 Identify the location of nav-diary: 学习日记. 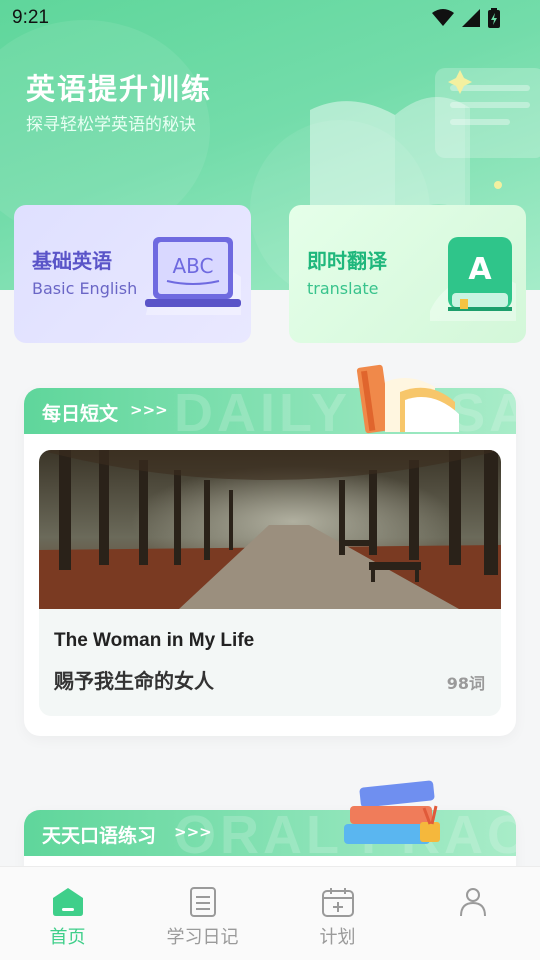
(202, 913).